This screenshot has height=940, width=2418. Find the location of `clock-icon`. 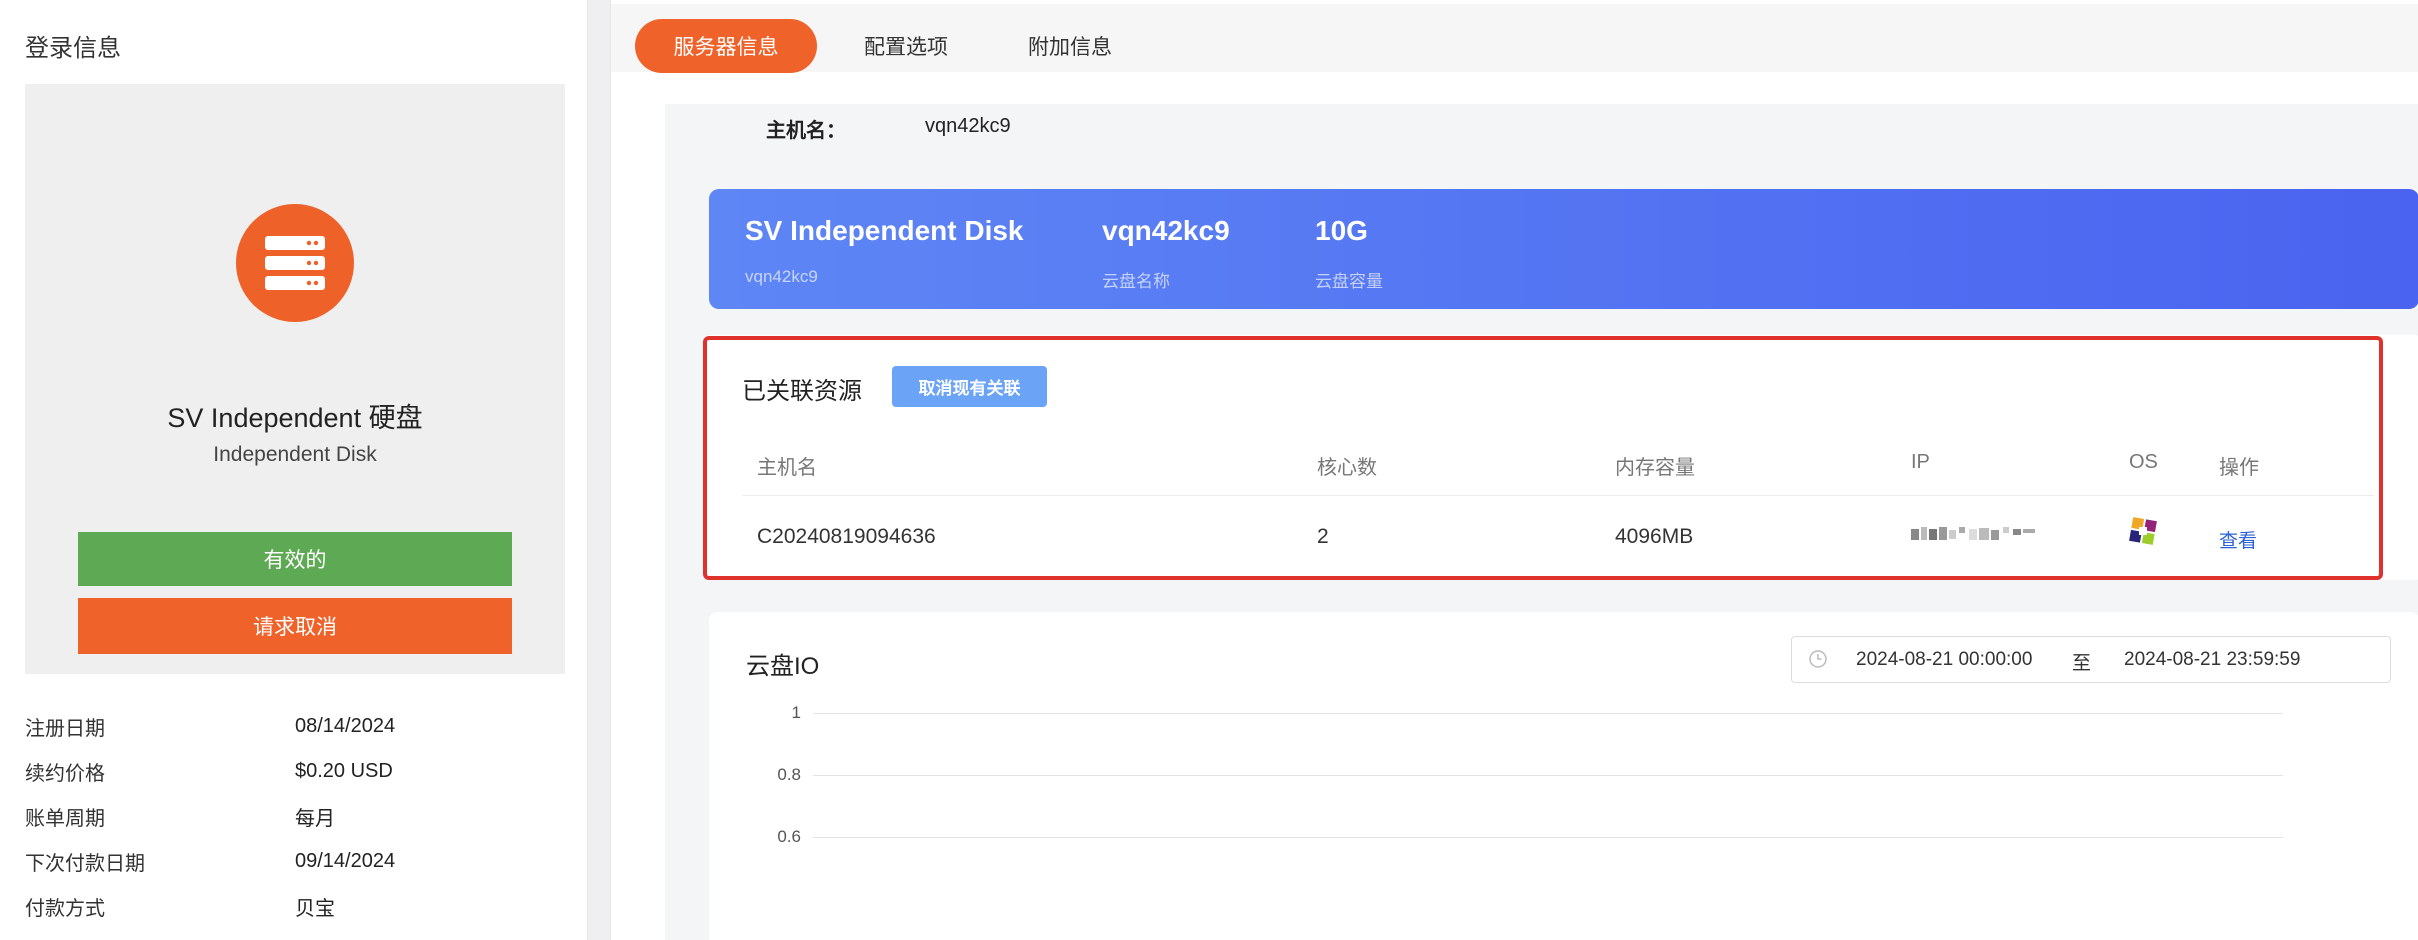

clock-icon is located at coordinates (1818, 659).